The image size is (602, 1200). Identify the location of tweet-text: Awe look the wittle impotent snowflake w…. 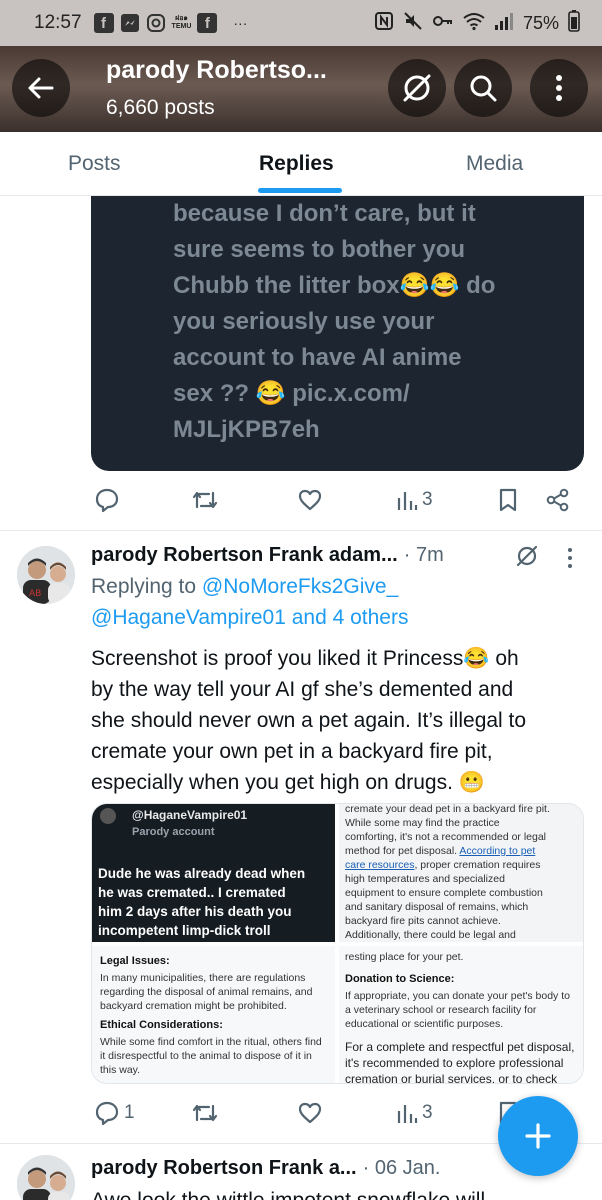
(341, 1192).